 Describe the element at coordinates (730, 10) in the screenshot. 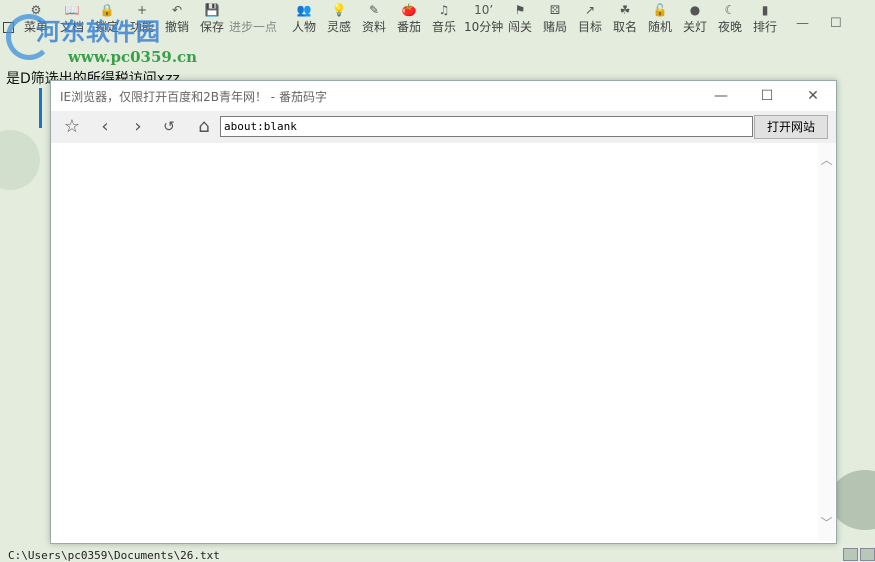

I see `moon-icon: ☾` at that location.